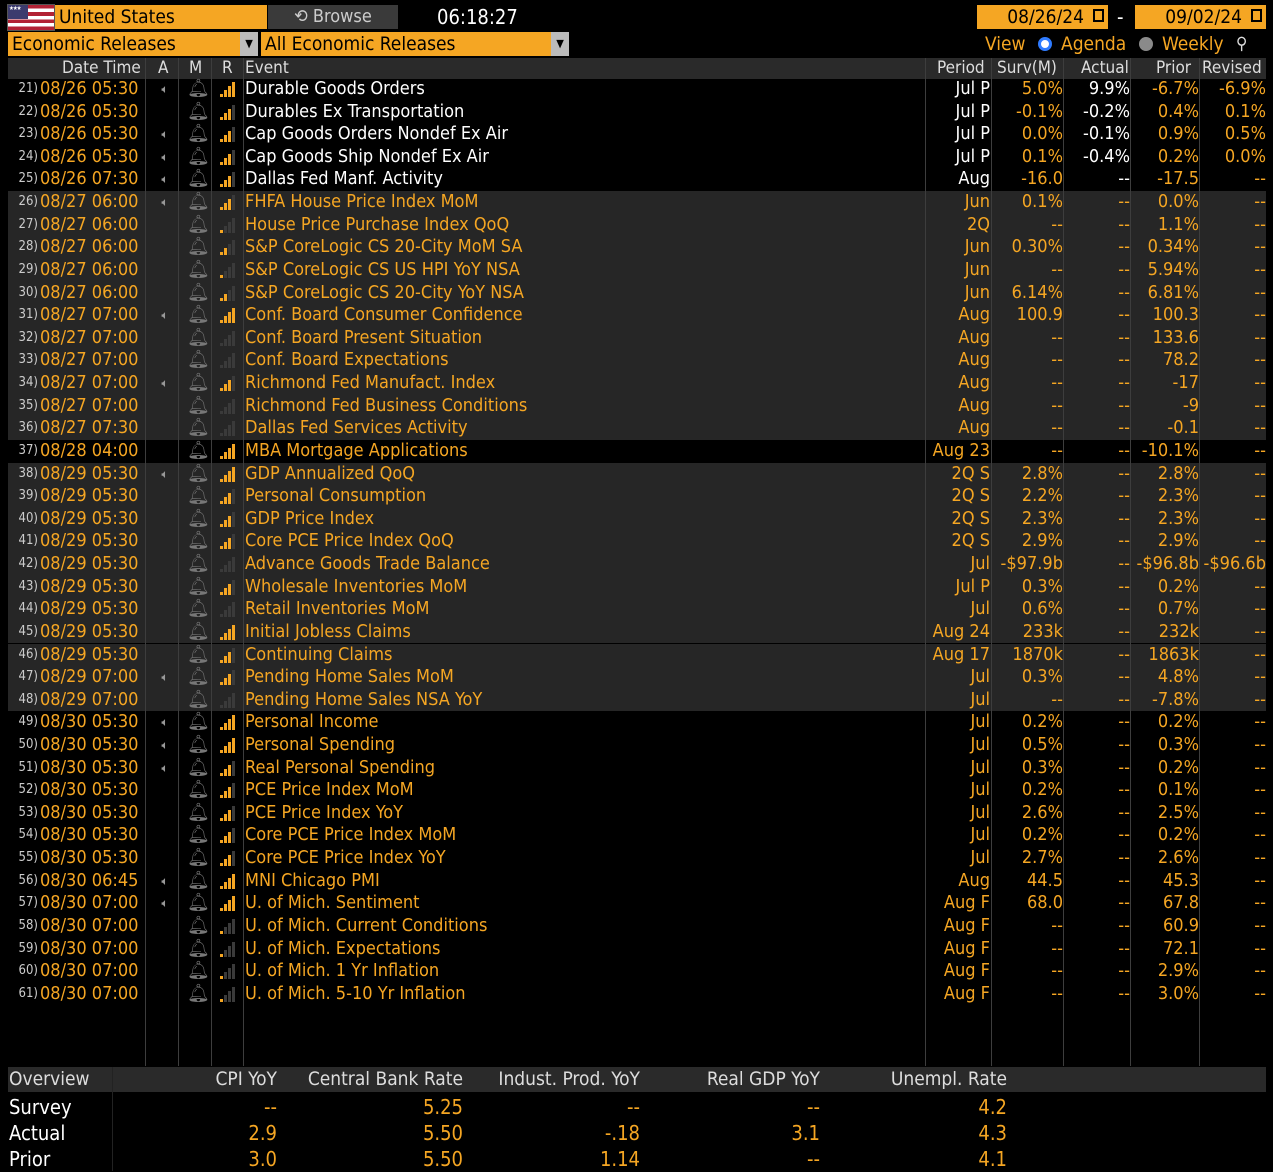  I want to click on country-selector: United States, so click(161, 17).